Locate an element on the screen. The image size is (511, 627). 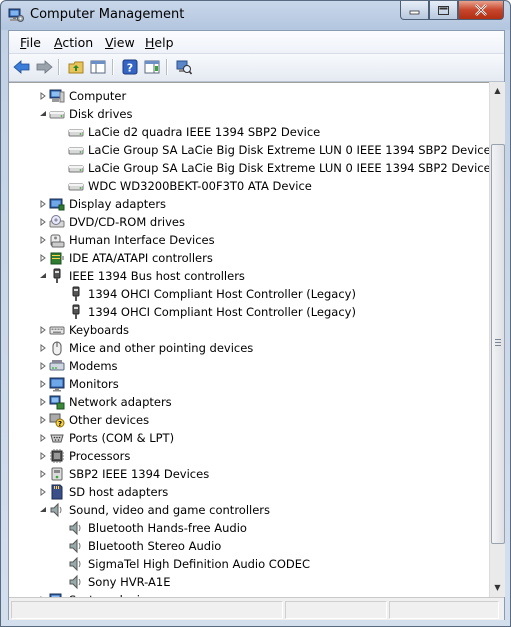
tree-category: SD host adapters is located at coordinates (249, 492).